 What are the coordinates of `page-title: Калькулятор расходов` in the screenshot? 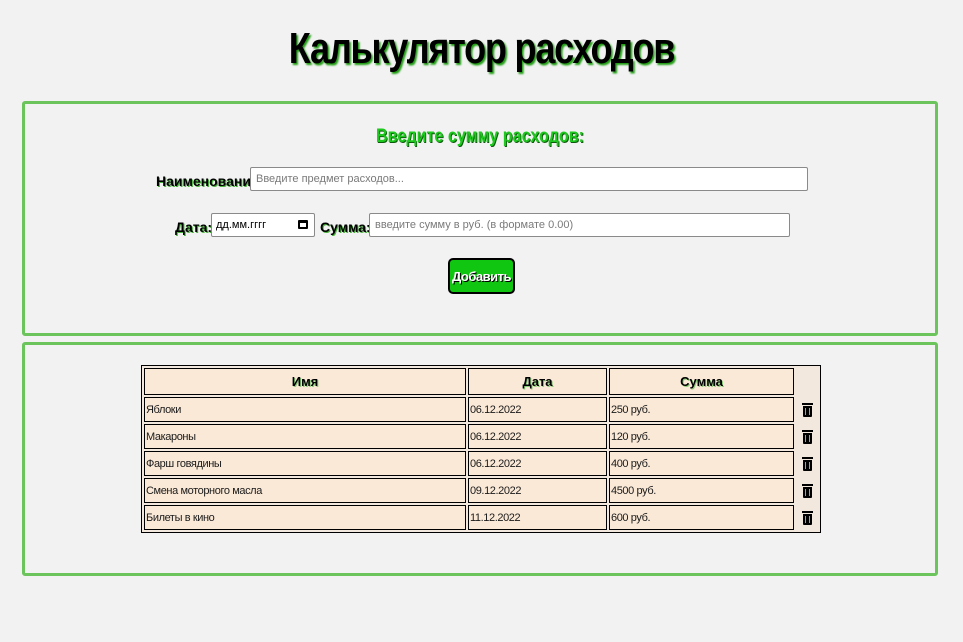 It's located at (482, 48).